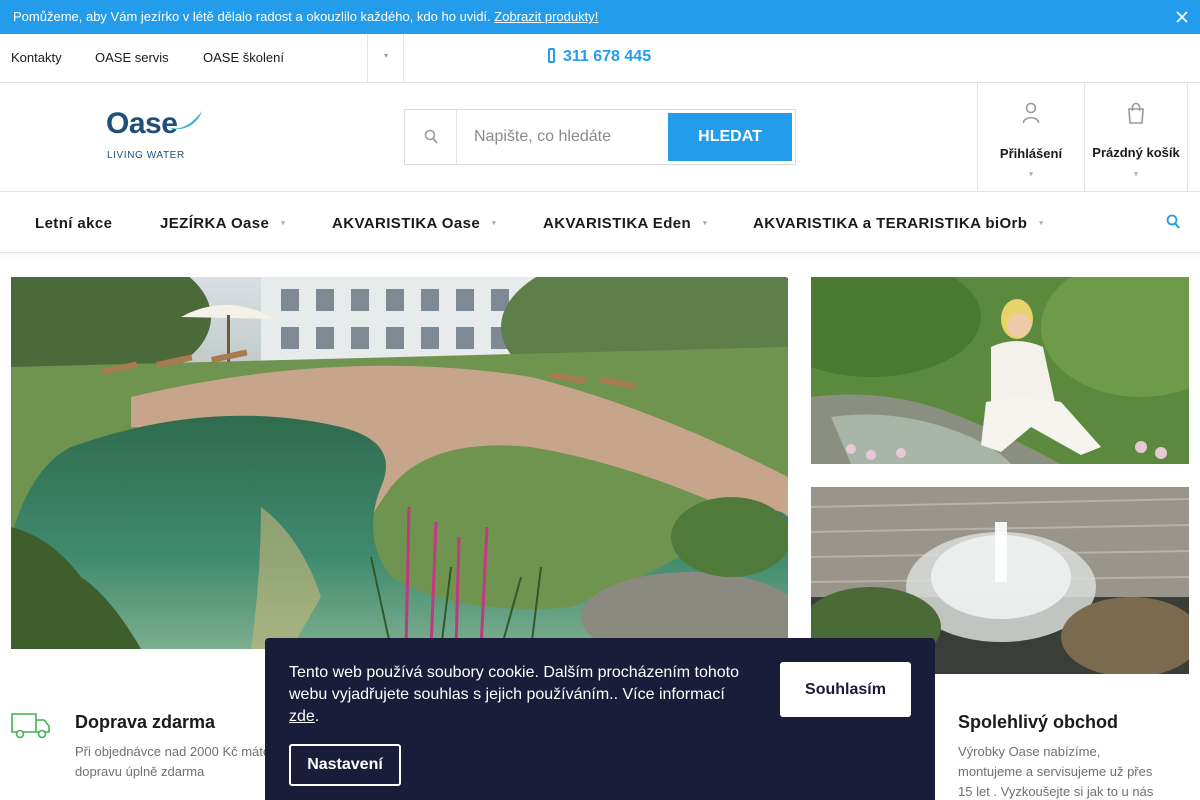 This screenshot has width=1200, height=800. Describe the element at coordinates (1030, 137) in the screenshot. I see `login-button: Přihlášení ▾` at that location.